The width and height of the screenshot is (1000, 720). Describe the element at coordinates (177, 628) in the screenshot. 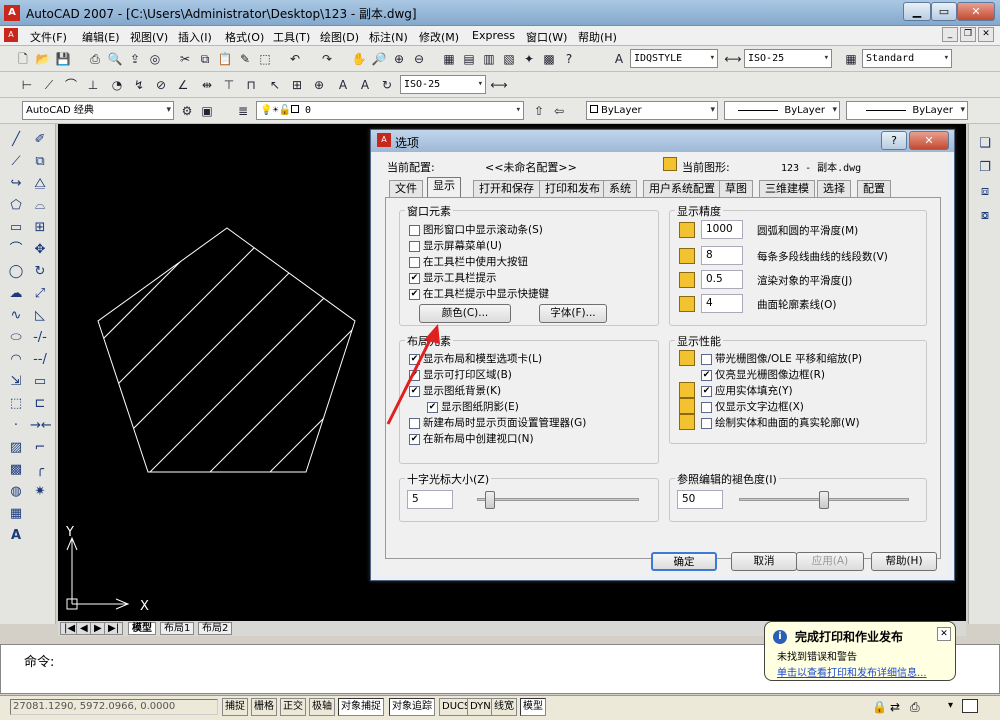

I see `tab-layout1: 布局1` at that location.